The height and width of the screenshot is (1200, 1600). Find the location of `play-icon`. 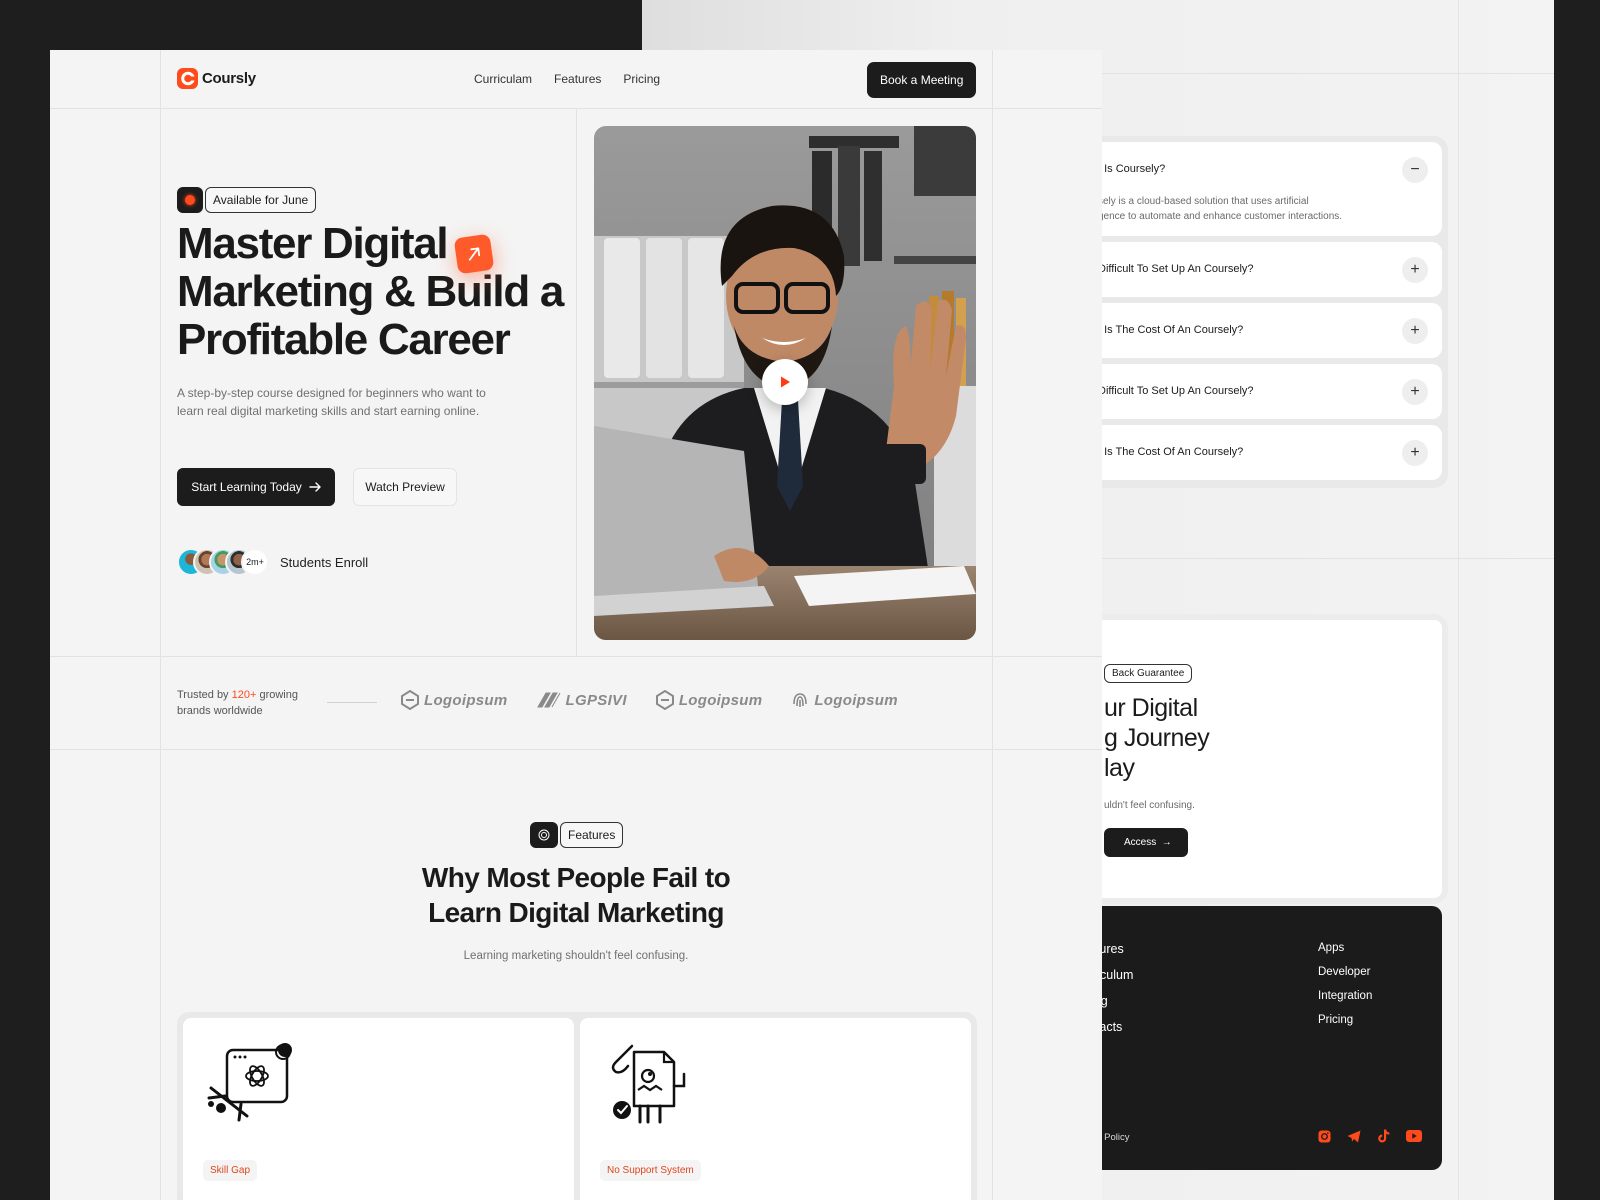

play-icon is located at coordinates (785, 382).